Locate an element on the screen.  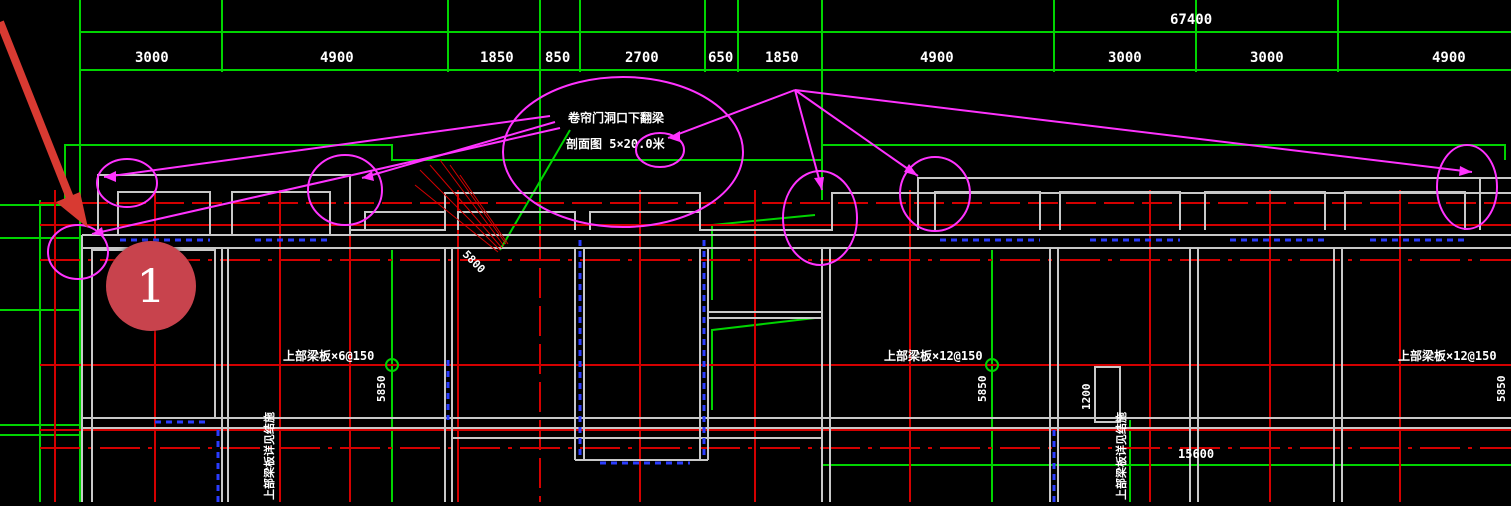
pointer-arrow is located at coordinates (44, 124).